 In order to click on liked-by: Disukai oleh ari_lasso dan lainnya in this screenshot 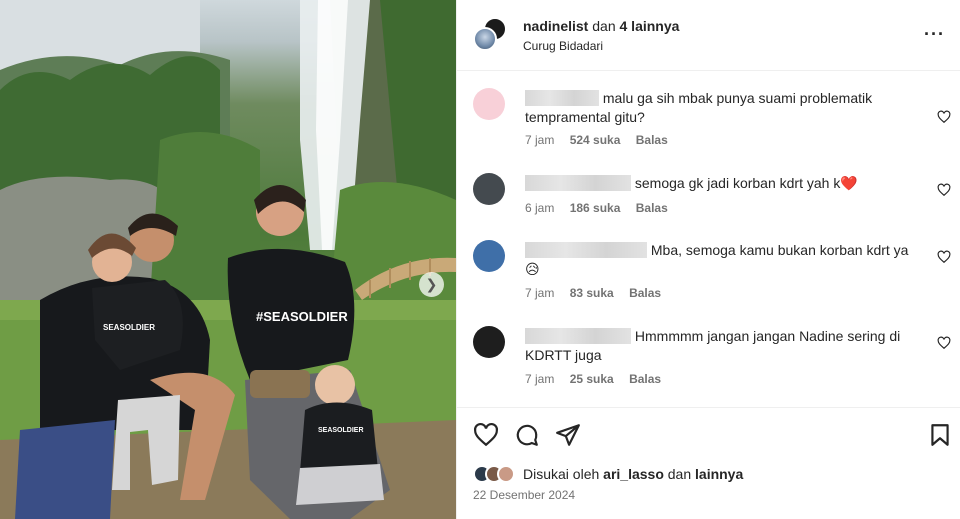, I will do `click(608, 474)`.